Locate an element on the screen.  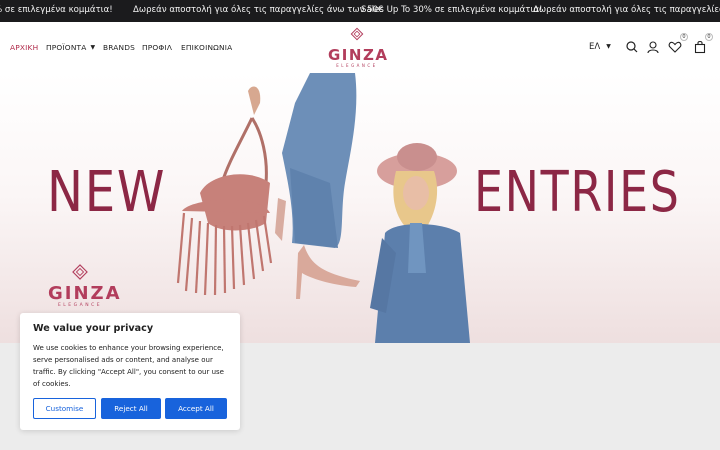
language-label: ΕΛ is located at coordinates (595, 47).